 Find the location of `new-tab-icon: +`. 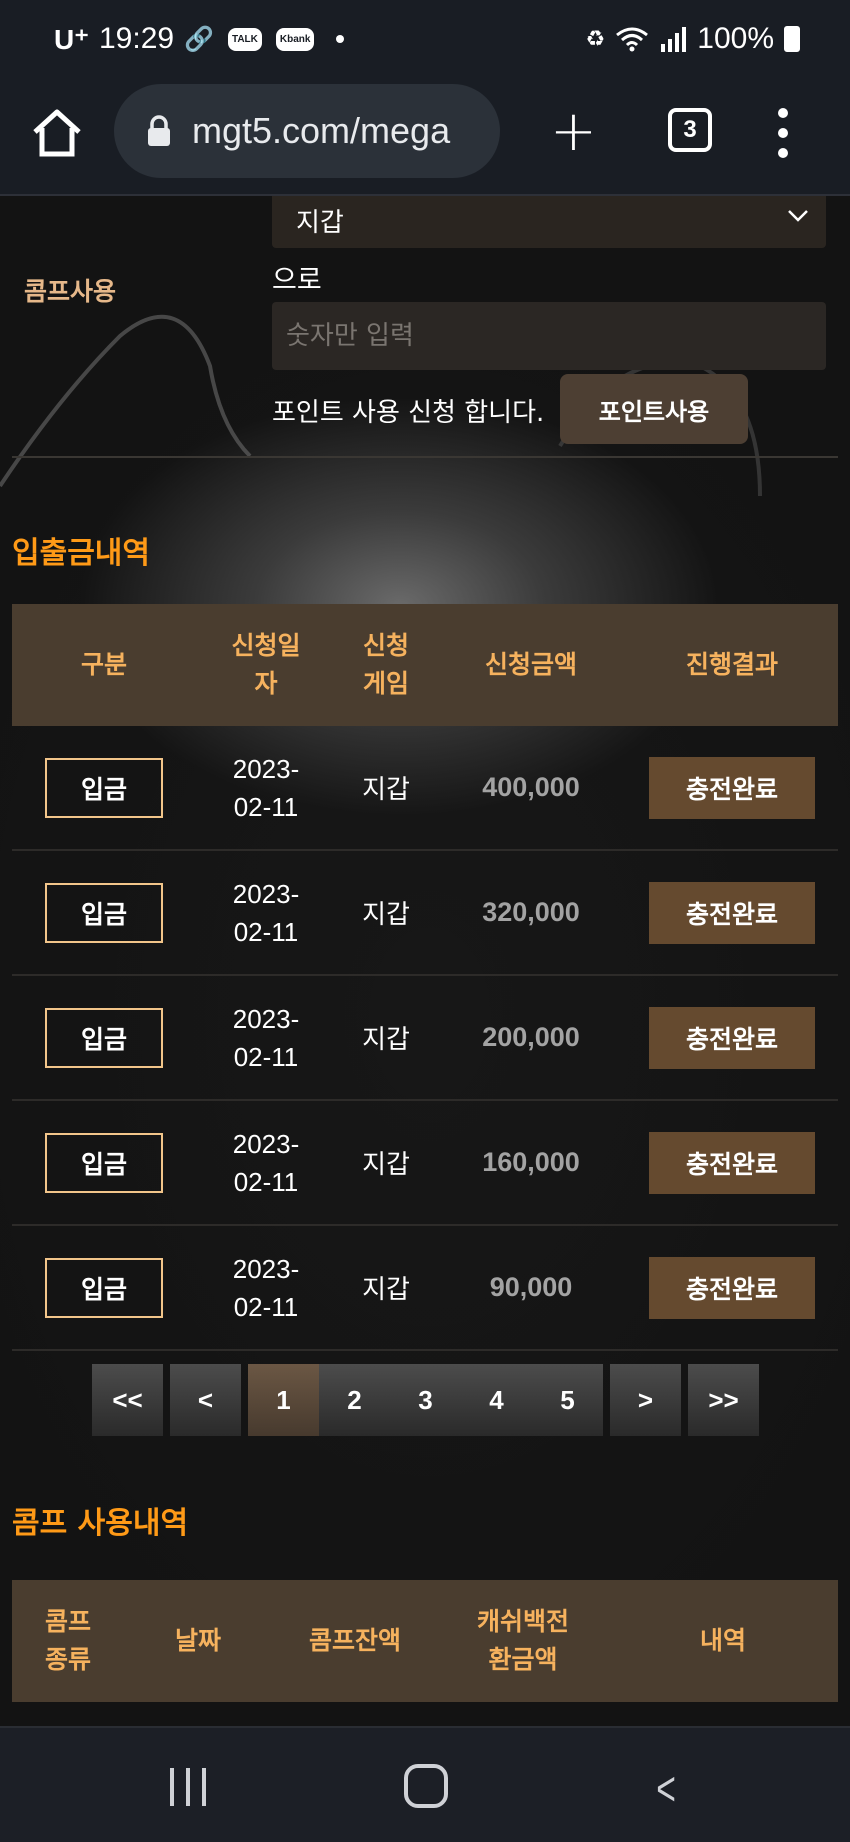

new-tab-icon: + is located at coordinates (573, 132).